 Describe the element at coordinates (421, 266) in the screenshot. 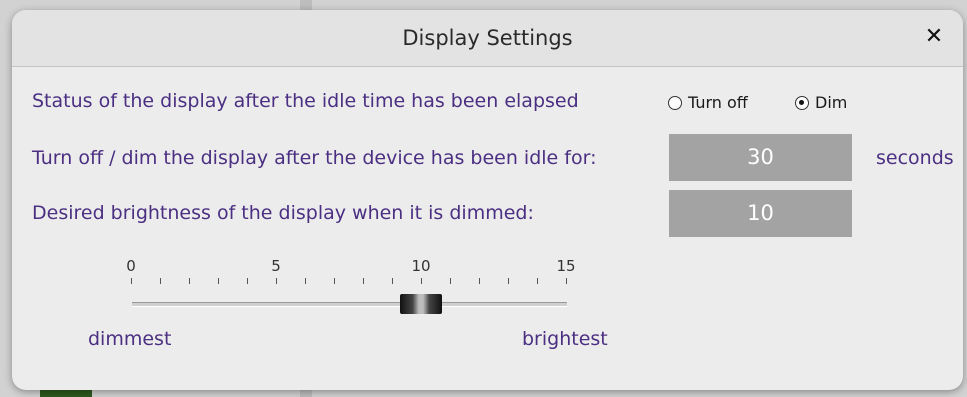

I see `slider-tick-label-10: 10` at that location.